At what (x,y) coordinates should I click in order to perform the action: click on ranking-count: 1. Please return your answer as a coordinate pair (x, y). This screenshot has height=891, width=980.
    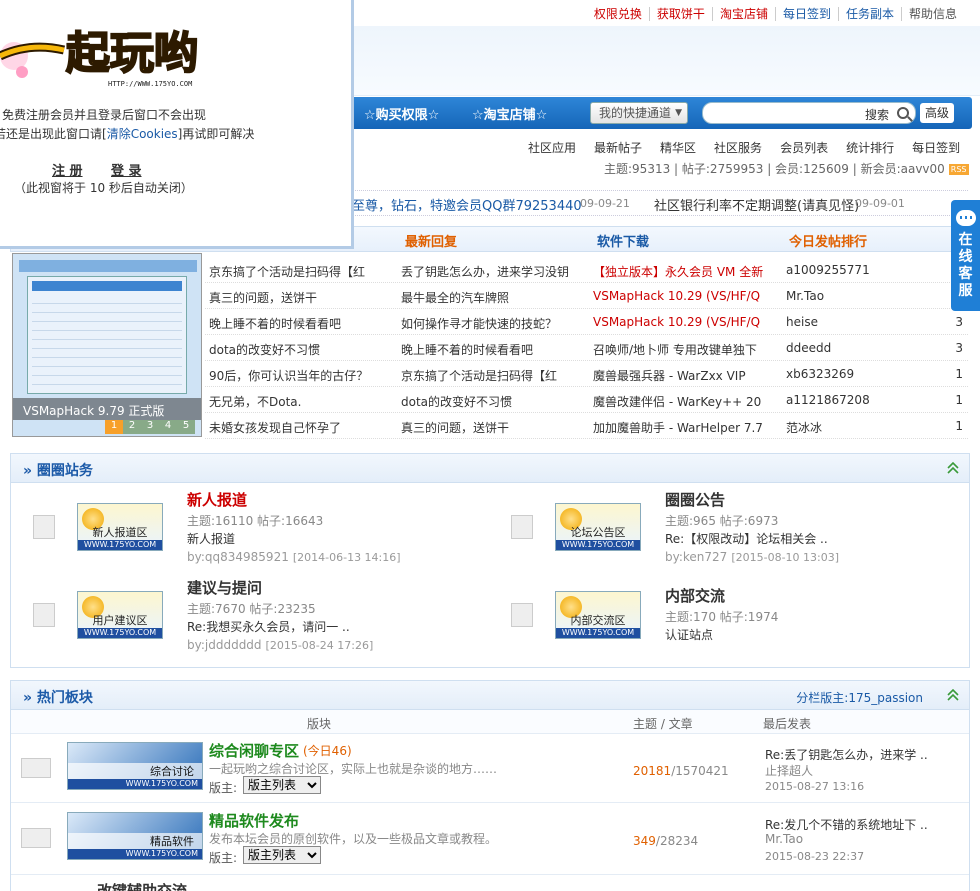
    Looking at the image, I should click on (959, 400).